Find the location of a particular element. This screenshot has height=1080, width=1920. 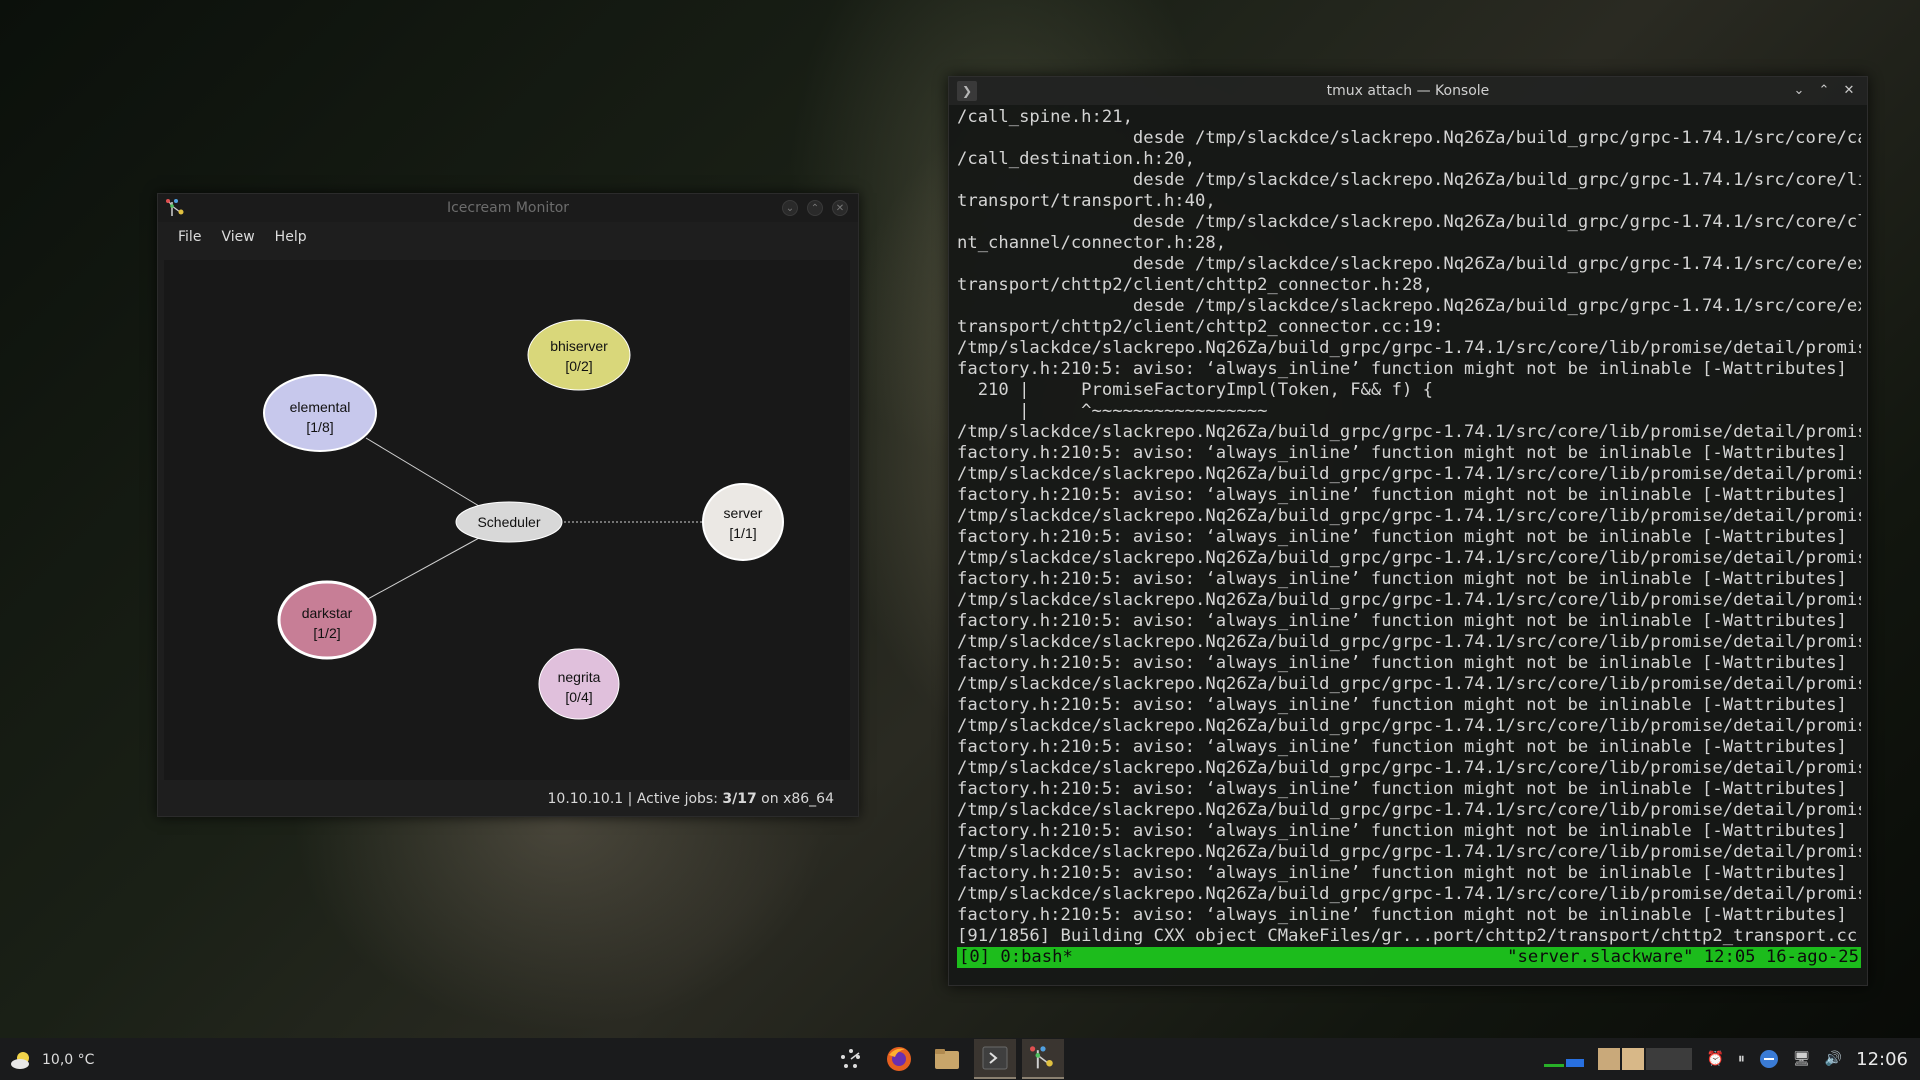

edge-darkstar-scheduler is located at coordinates (422, 569).